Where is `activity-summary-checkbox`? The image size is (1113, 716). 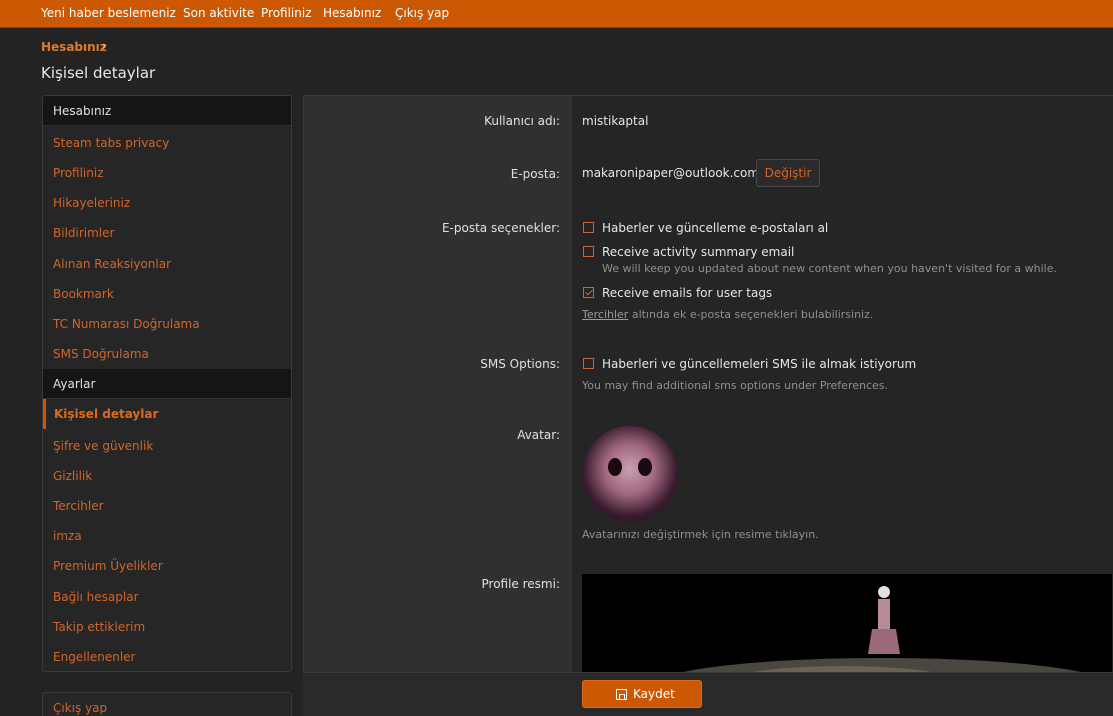
activity-summary-checkbox is located at coordinates (588, 251).